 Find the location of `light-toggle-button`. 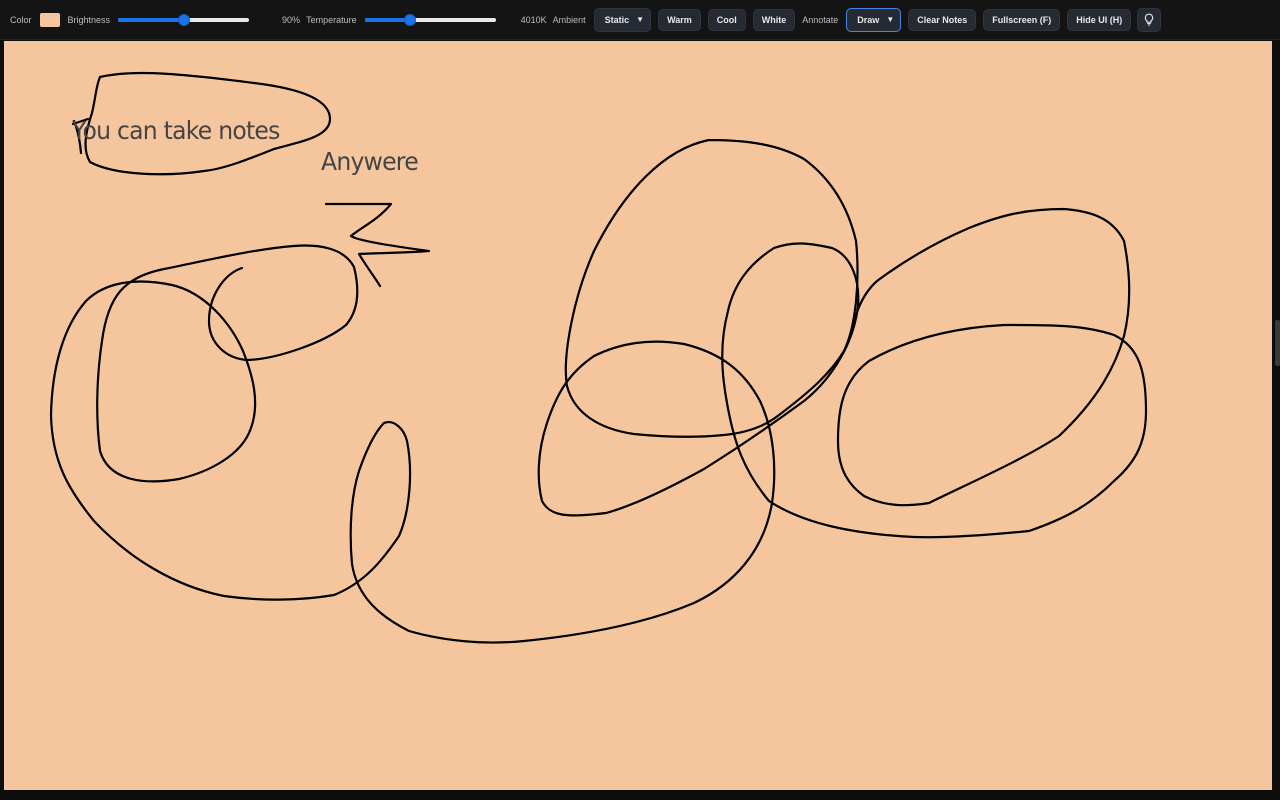

light-toggle-button is located at coordinates (1149, 19).